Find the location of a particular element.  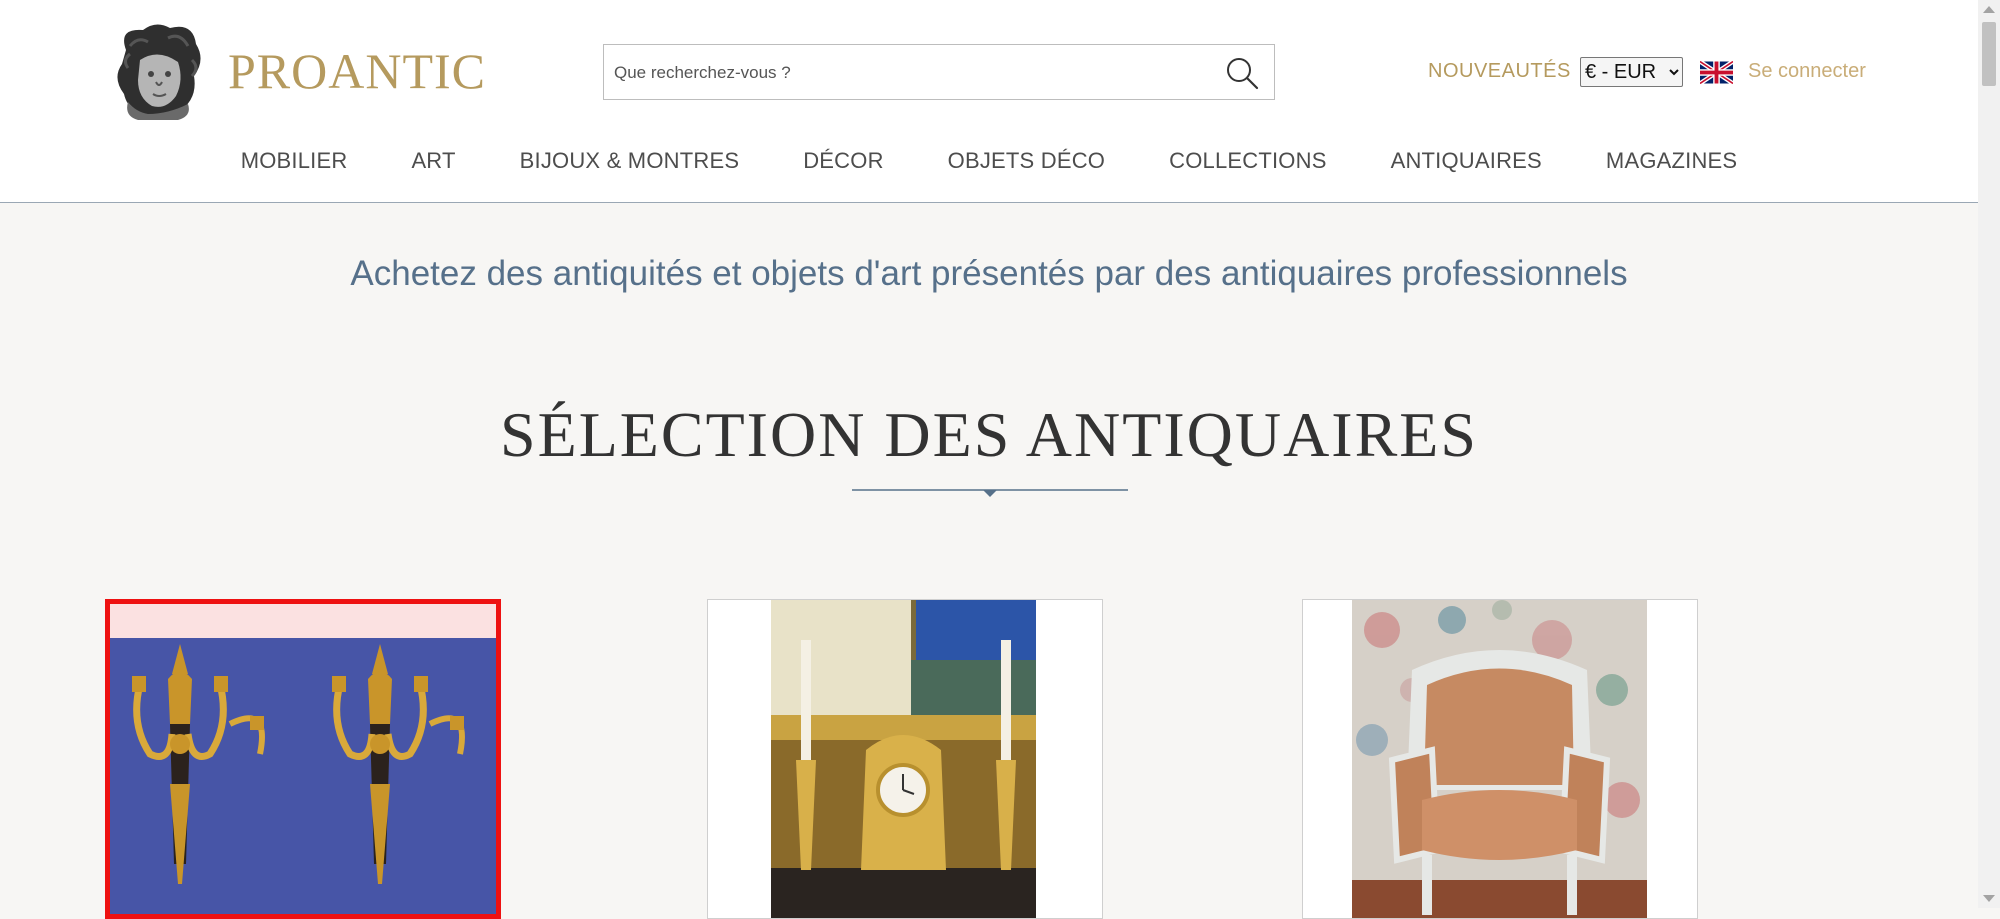

section-title: SÉLECTION DES ANTIQUAIRES is located at coordinates (989, 434).